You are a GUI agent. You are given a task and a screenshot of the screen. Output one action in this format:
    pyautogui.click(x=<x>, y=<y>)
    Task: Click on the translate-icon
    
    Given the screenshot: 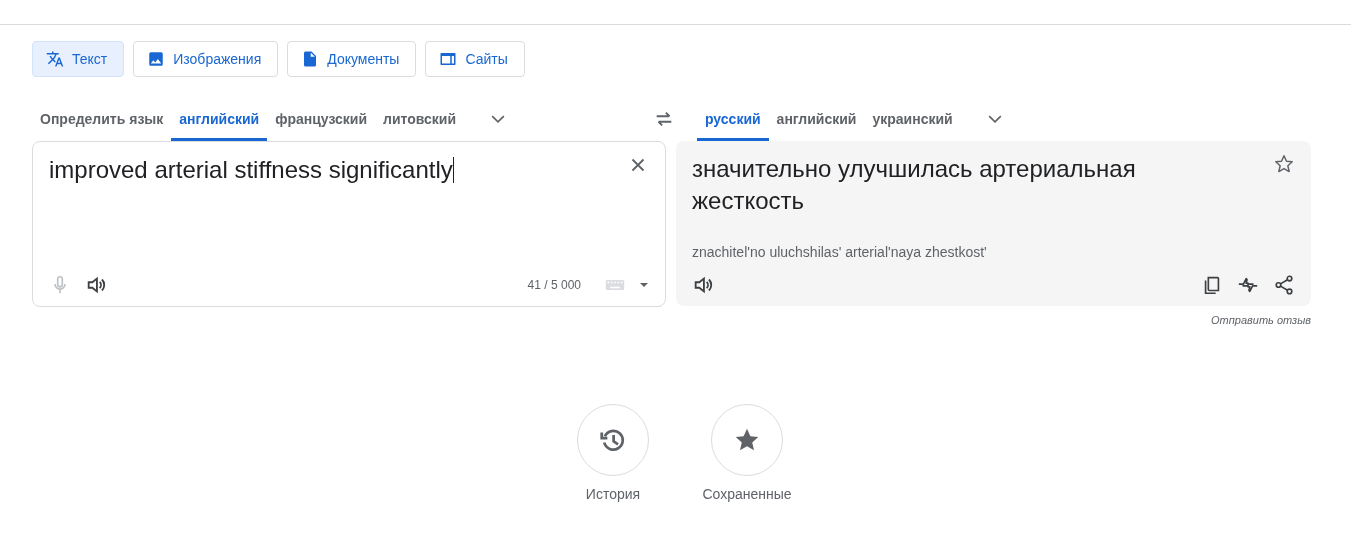 What is the action you would take?
    pyautogui.click(x=55, y=59)
    